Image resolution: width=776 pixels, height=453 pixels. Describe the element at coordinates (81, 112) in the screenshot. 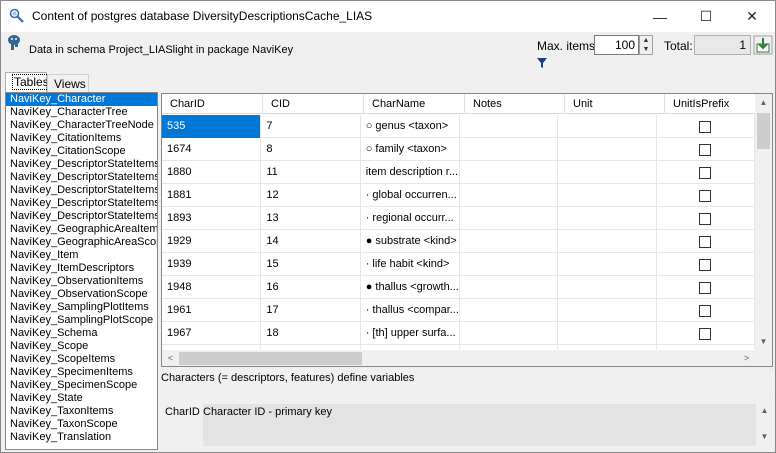

I see `list-item: NaviKey_CharacterTree` at that location.